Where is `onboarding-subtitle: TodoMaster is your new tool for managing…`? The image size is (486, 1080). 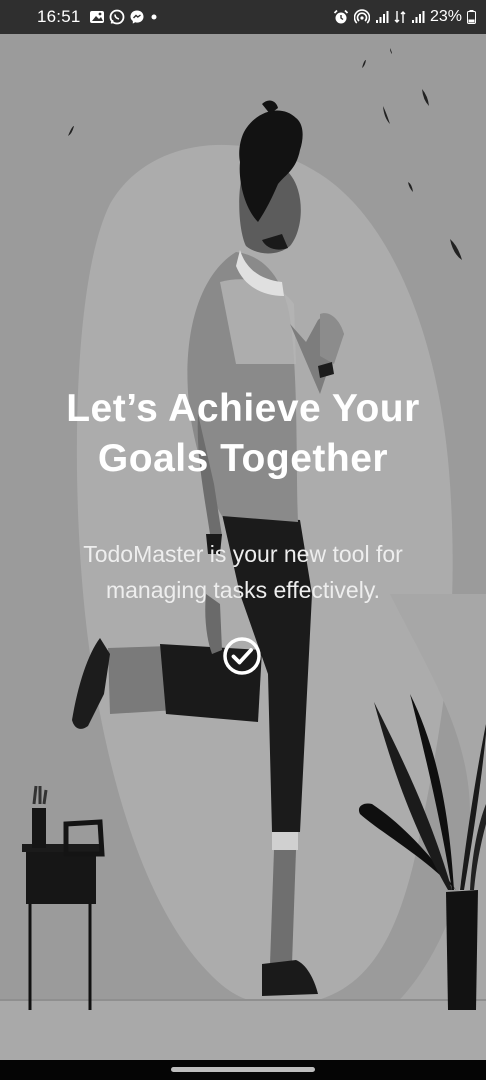
onboarding-subtitle: TodoMaster is your new tool for managing… is located at coordinates (243, 572).